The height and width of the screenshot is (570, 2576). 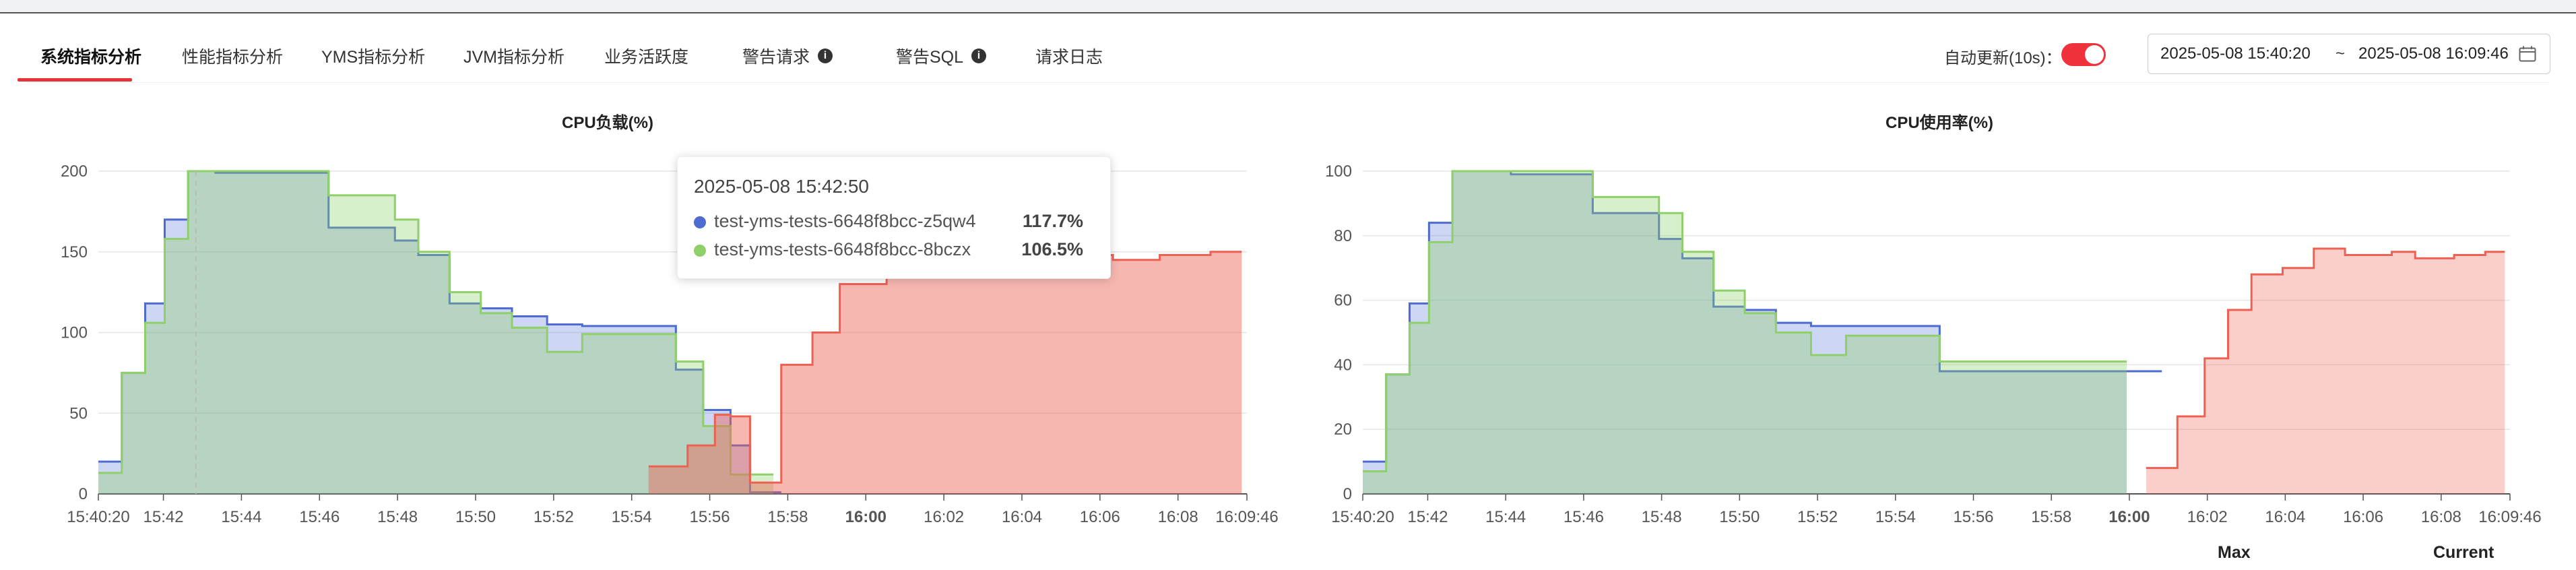 I want to click on tab-1: 性能指标分析, so click(x=232, y=56).